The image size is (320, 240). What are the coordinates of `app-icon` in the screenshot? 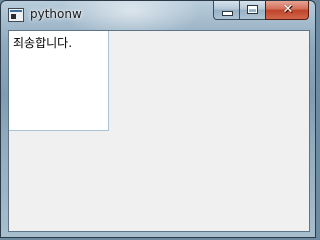 It's located at (16, 15).